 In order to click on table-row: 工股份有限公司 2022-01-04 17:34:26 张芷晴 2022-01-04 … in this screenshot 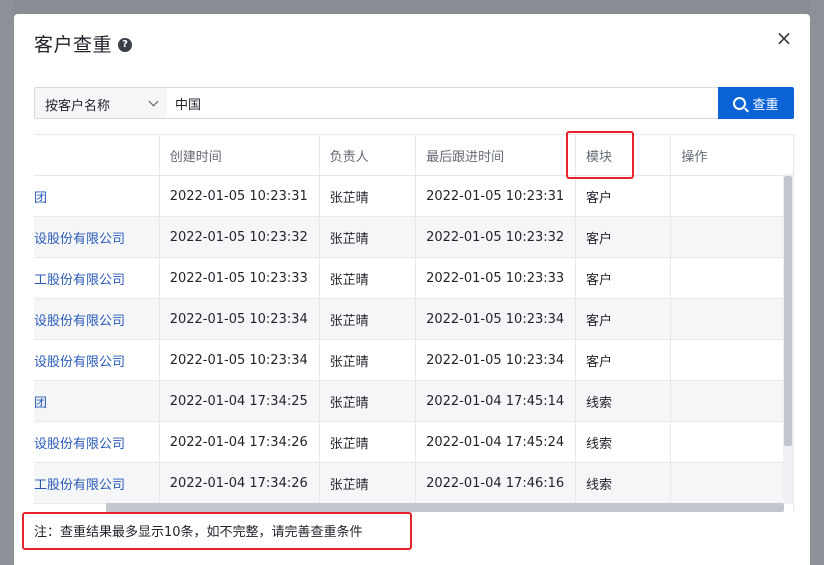, I will do `click(414, 483)`.